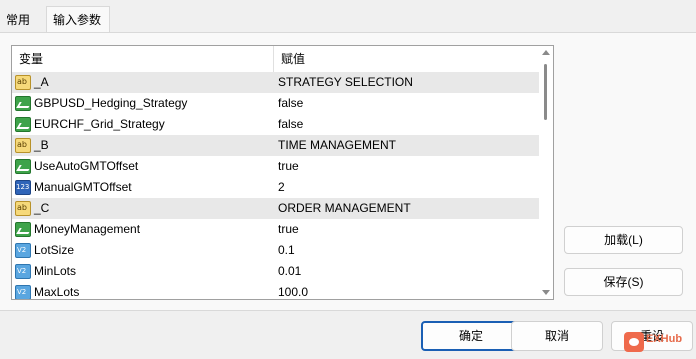 This screenshot has width=696, height=359. What do you see at coordinates (546, 172) in the screenshot?
I see `vertical-scrollbar` at bounding box center [546, 172].